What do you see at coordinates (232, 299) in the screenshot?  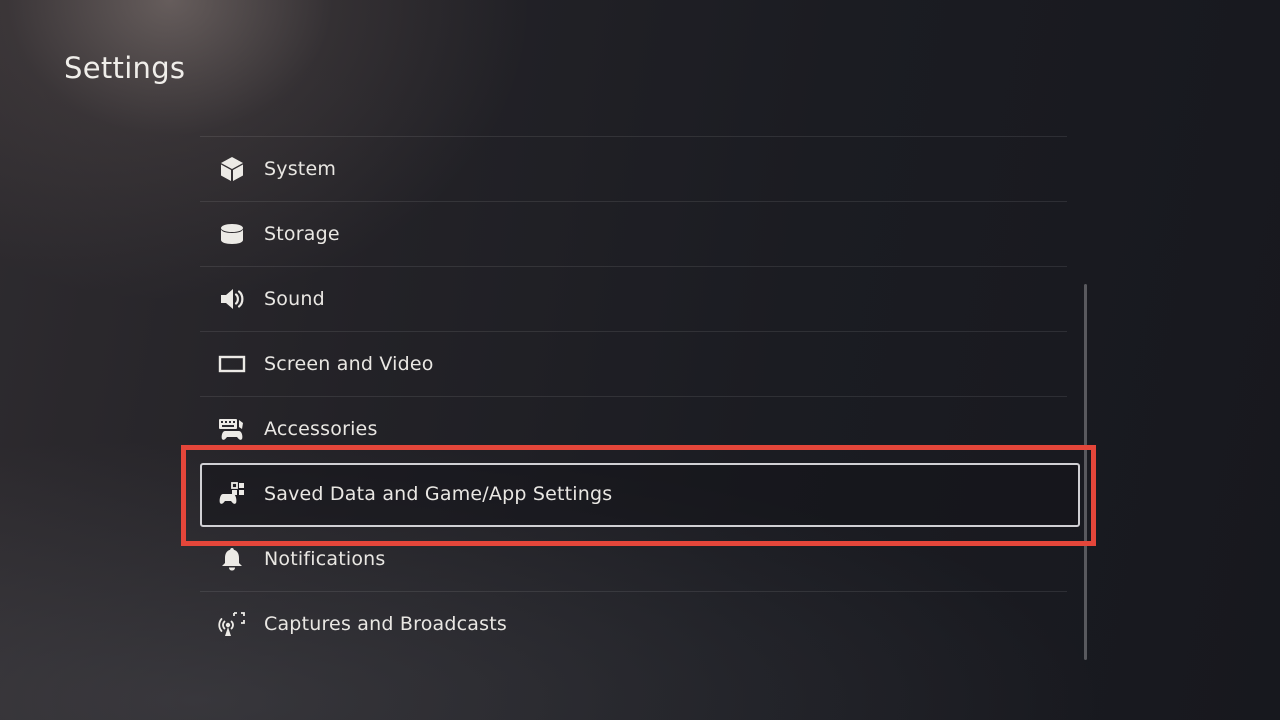 I see `speaker-icon` at bounding box center [232, 299].